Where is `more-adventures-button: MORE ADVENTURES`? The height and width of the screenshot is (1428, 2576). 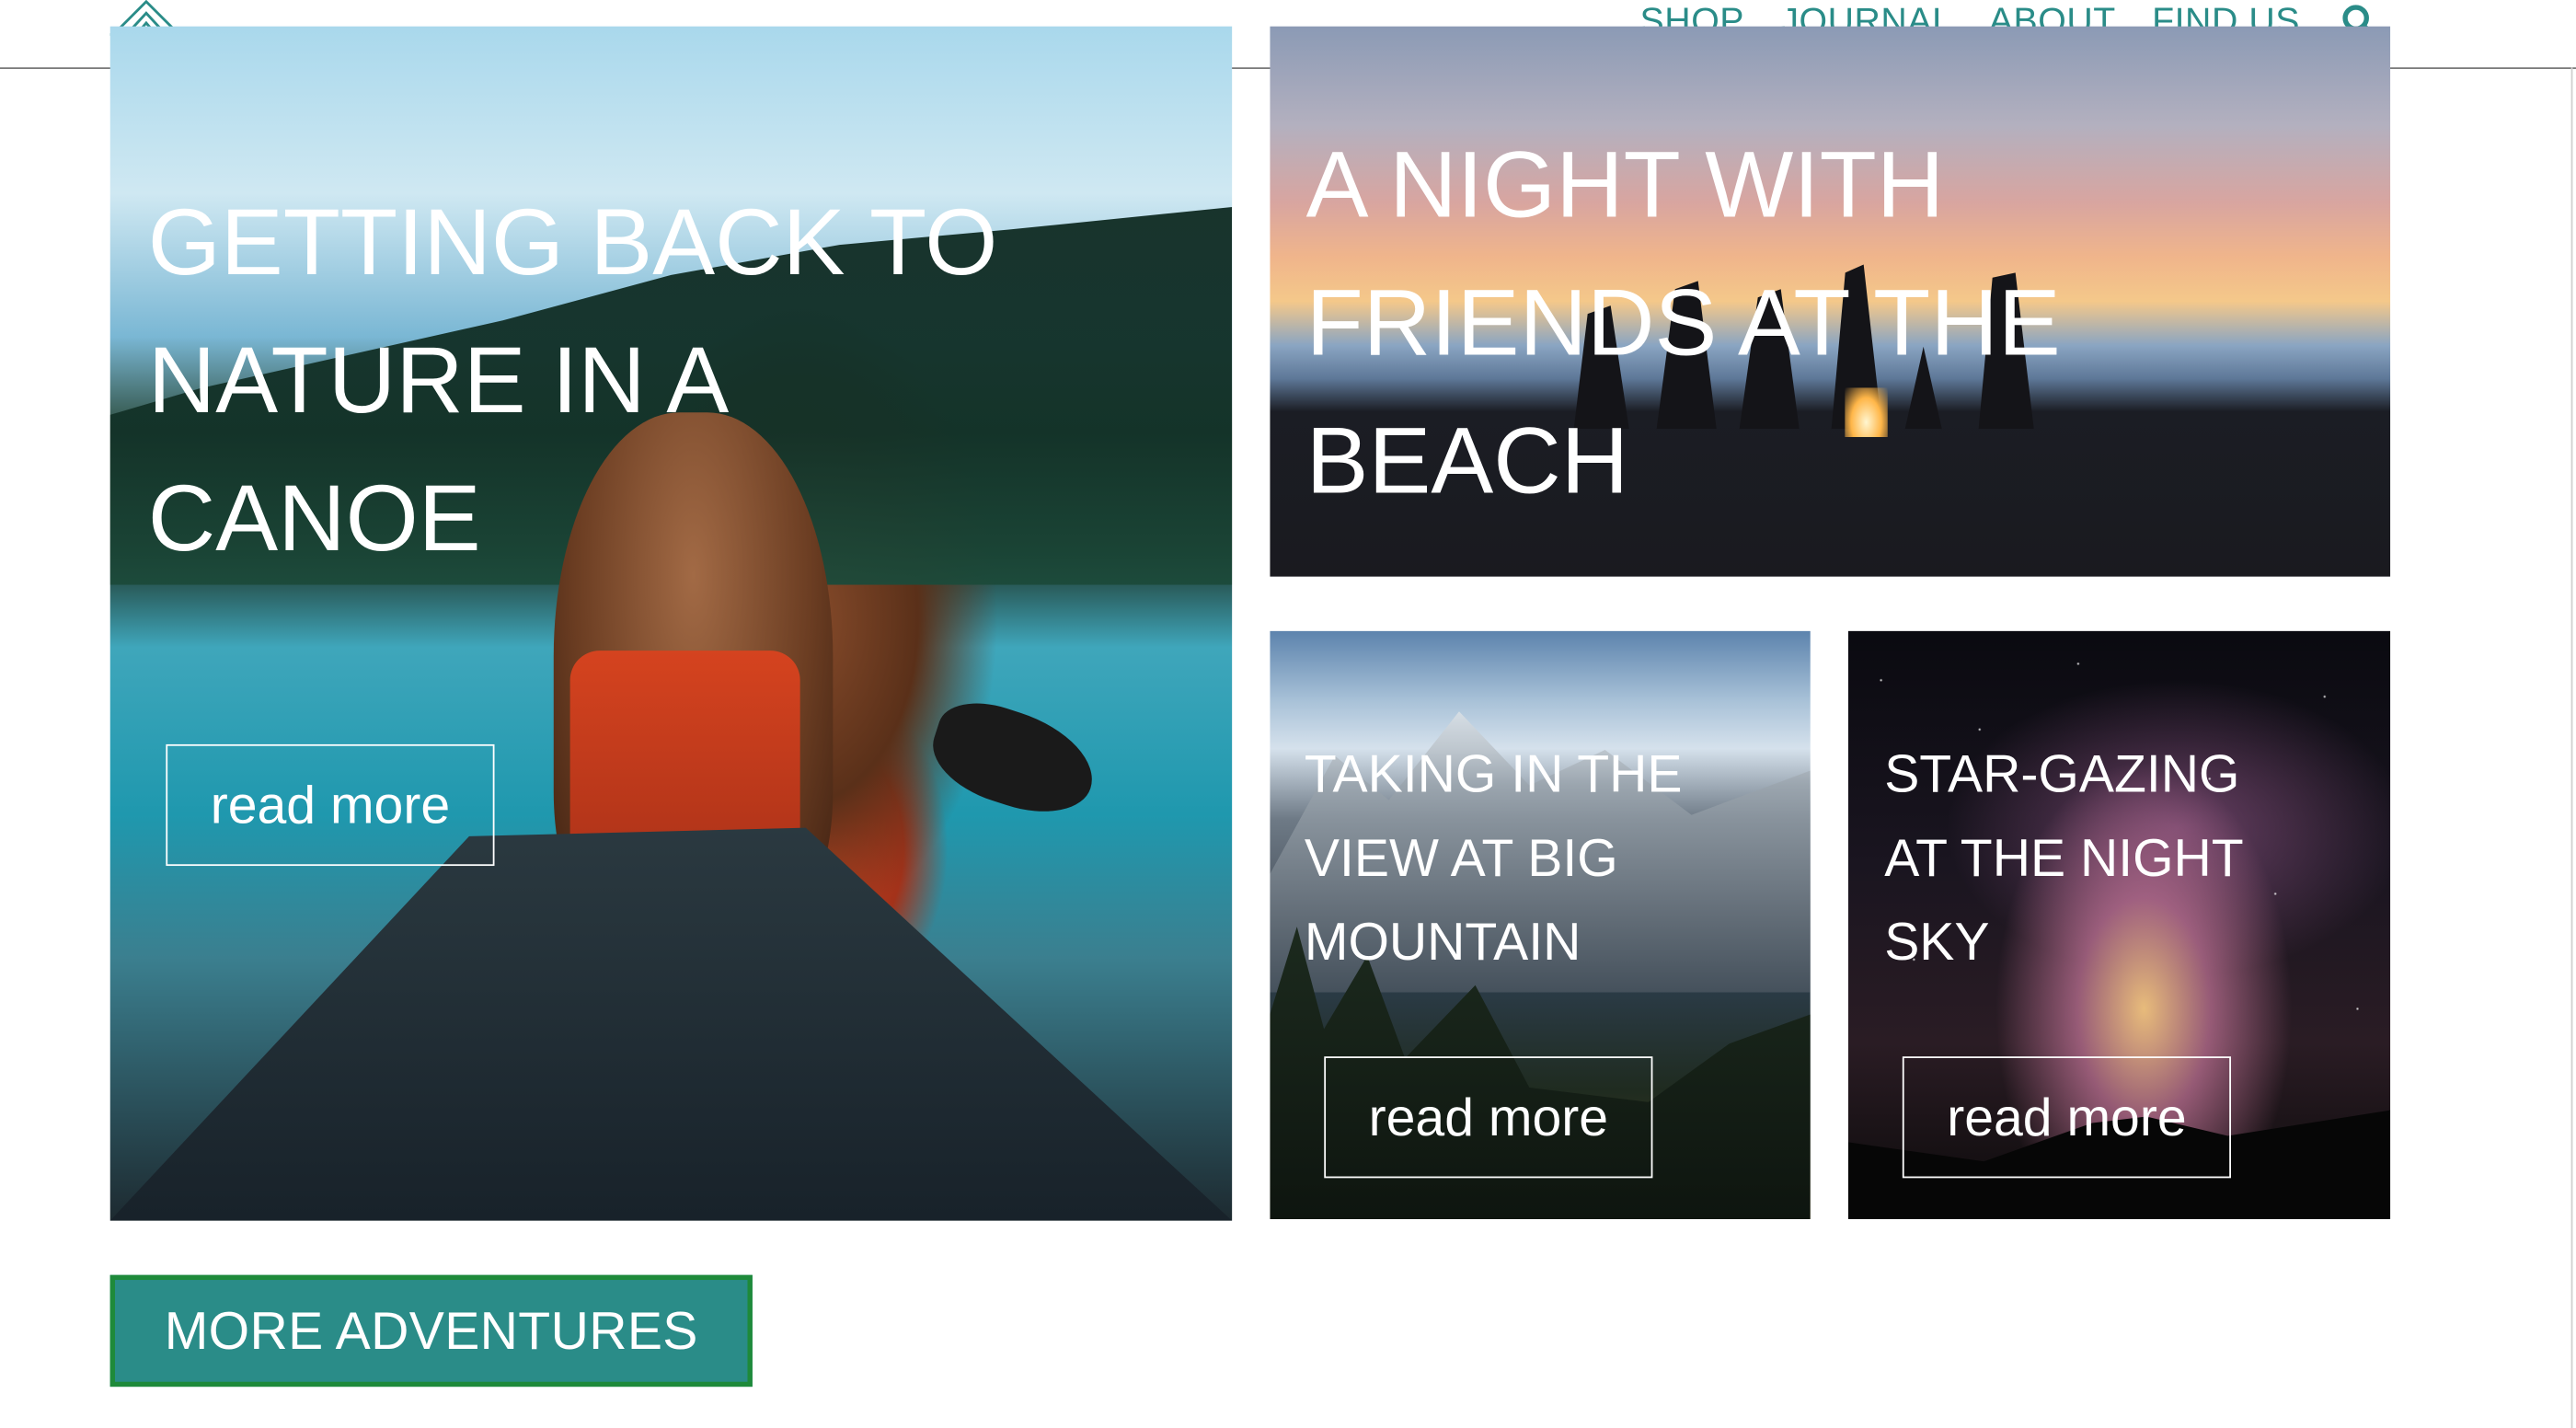 more-adventures-button: MORE ADVENTURES is located at coordinates (431, 1331).